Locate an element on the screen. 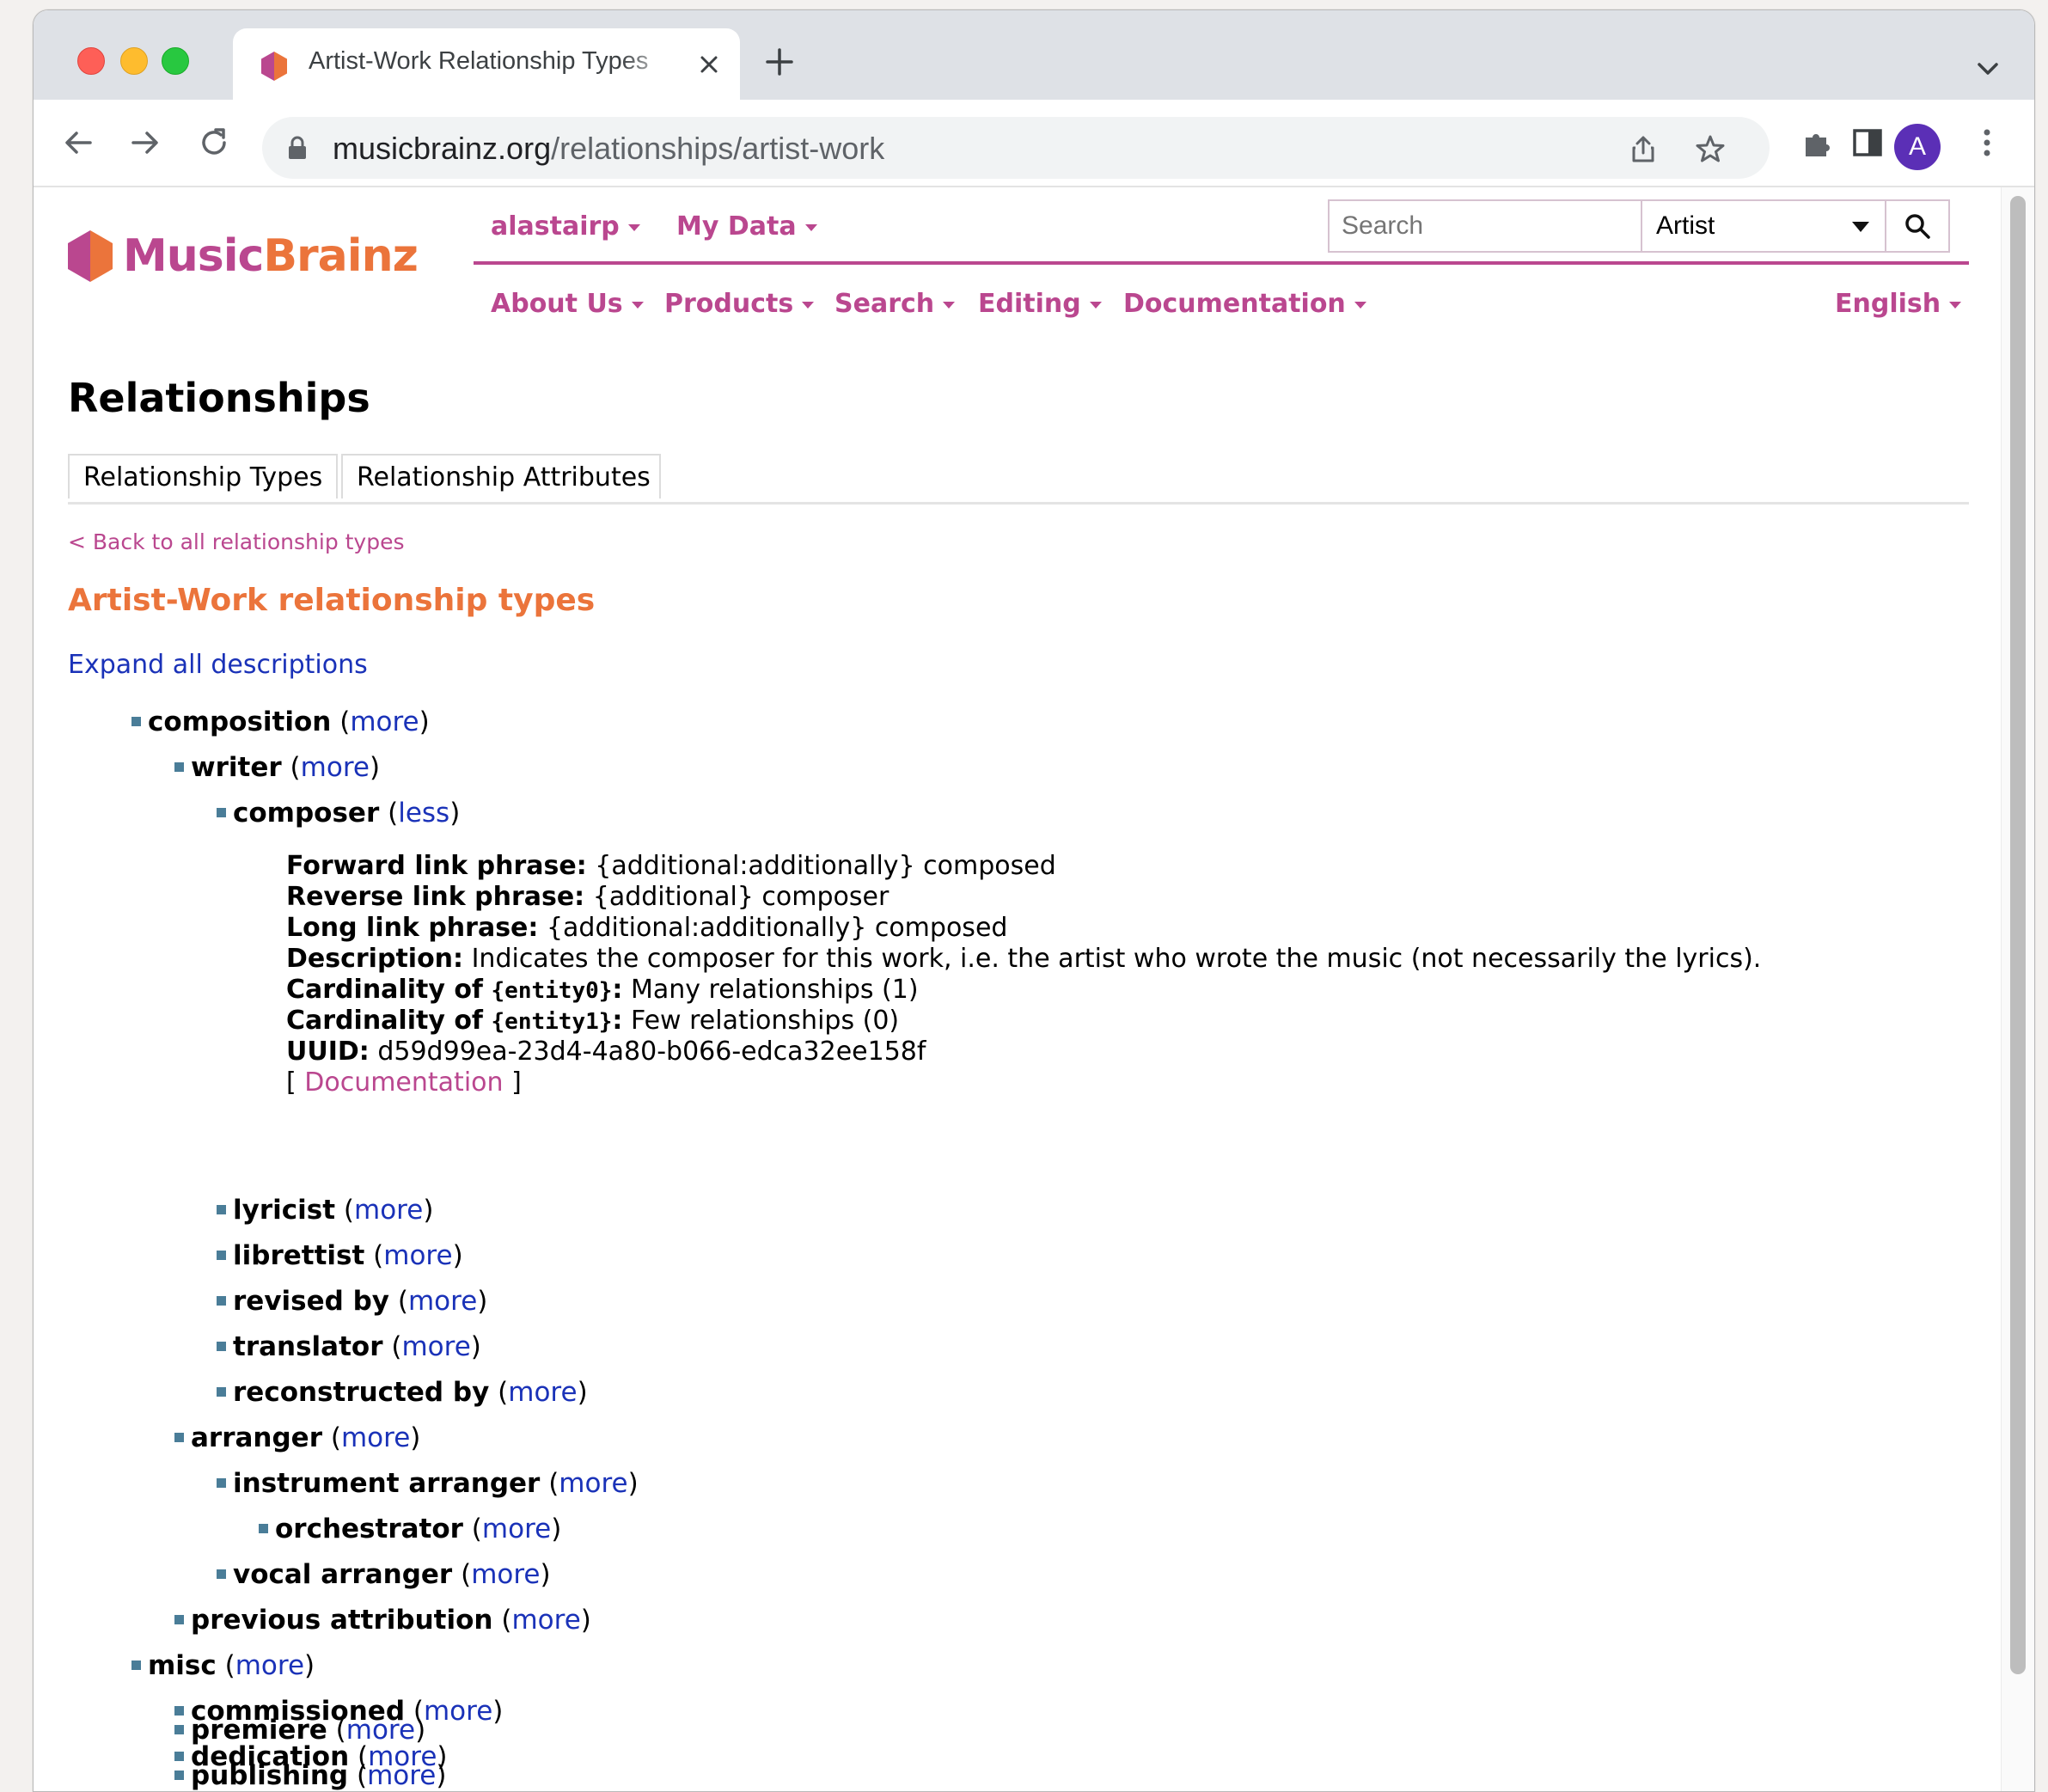 Image resolution: width=2048 pixels, height=1792 pixels. search-icon is located at coordinates (1917, 226).